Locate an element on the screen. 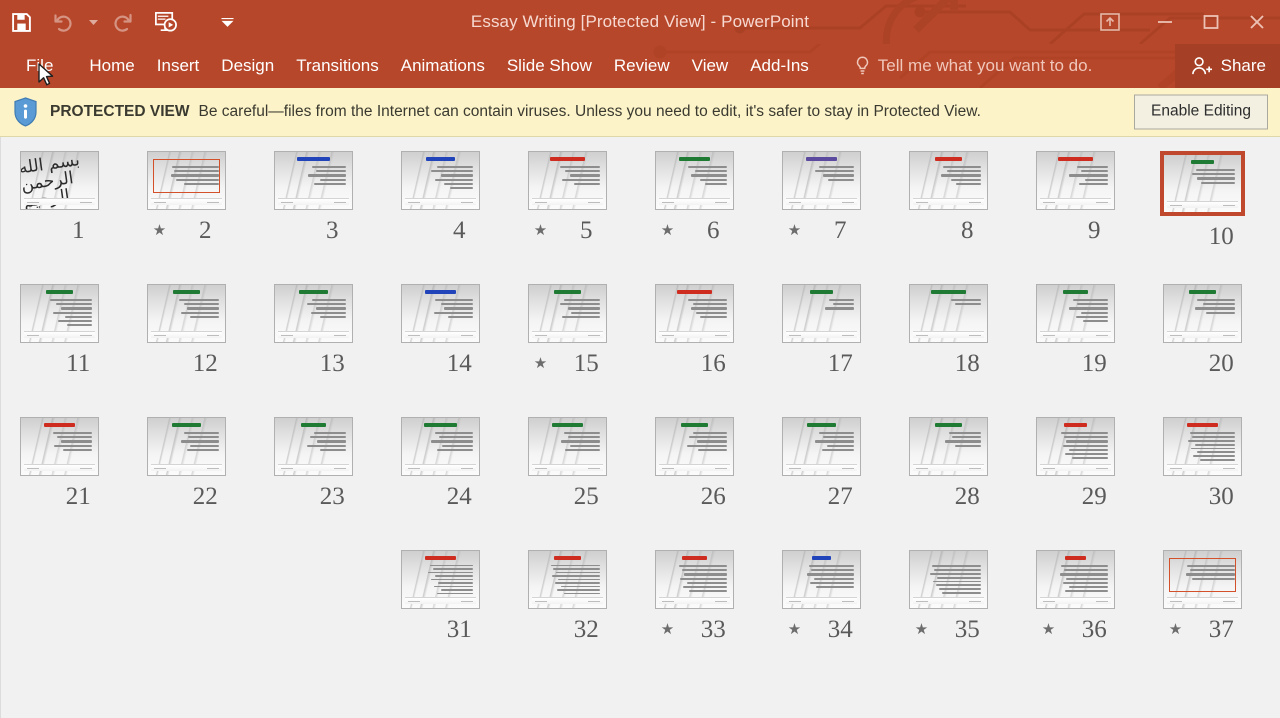 The image size is (1280, 718). slide-cell-21: 21★ is located at coordinates (62, 463).